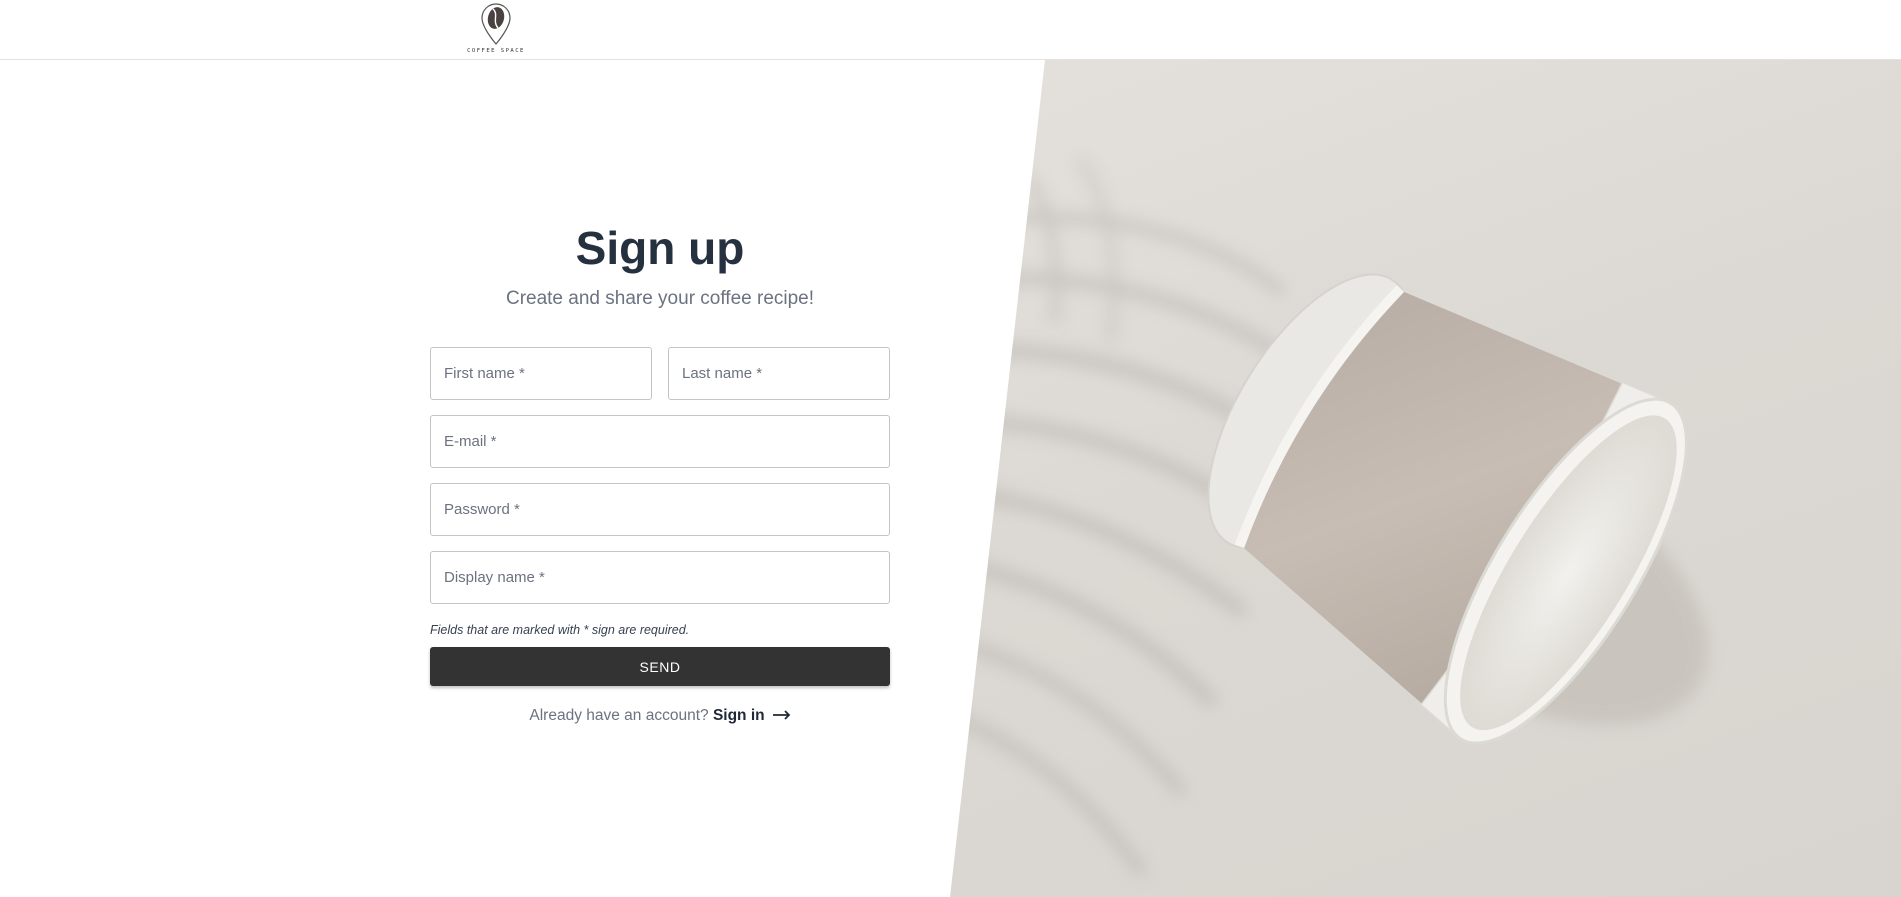 This screenshot has height=897, width=1901. I want to click on page-subtitle: Create and share your coffee recipe!, so click(660, 298).